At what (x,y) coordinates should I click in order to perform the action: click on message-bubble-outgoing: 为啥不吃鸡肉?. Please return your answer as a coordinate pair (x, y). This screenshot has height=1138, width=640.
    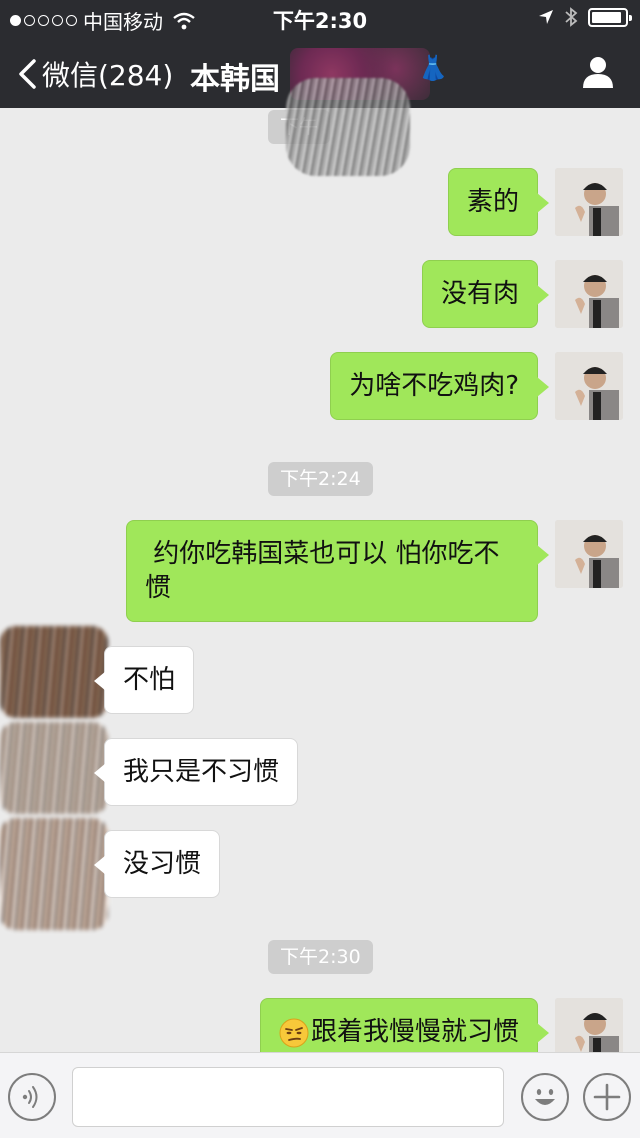
    Looking at the image, I should click on (439, 386).